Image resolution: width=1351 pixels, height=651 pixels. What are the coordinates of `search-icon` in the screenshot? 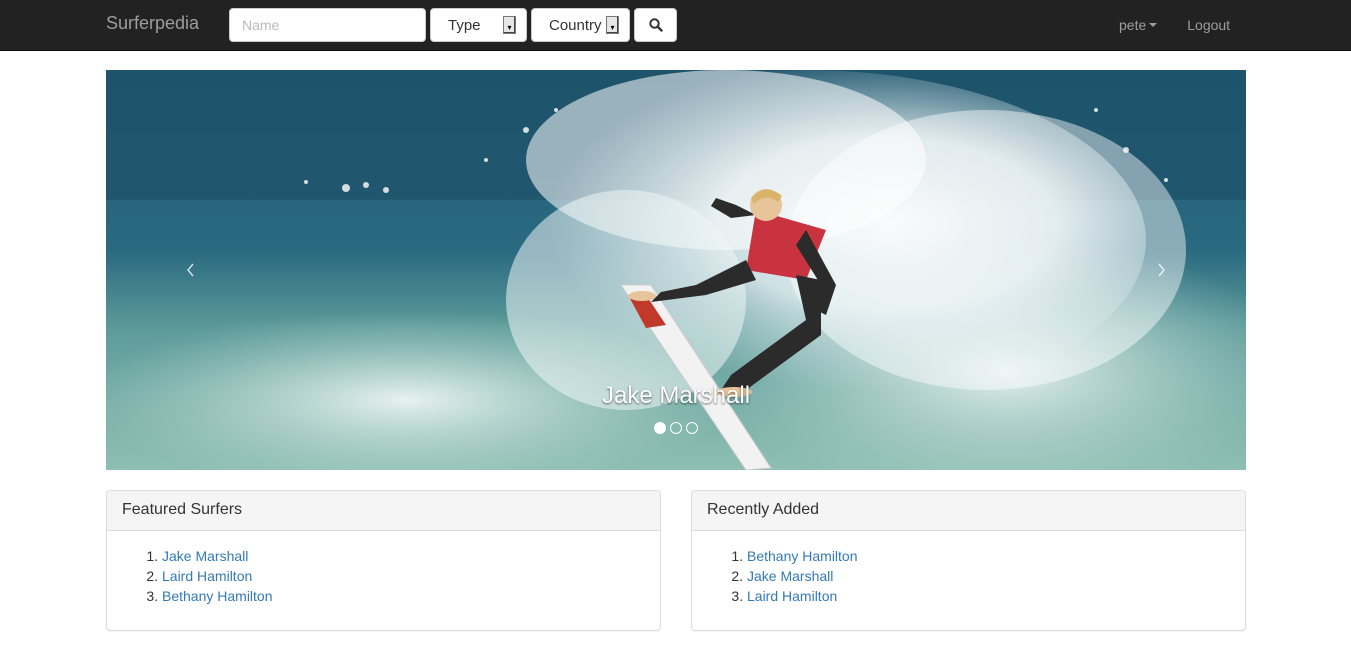 It's located at (655, 25).